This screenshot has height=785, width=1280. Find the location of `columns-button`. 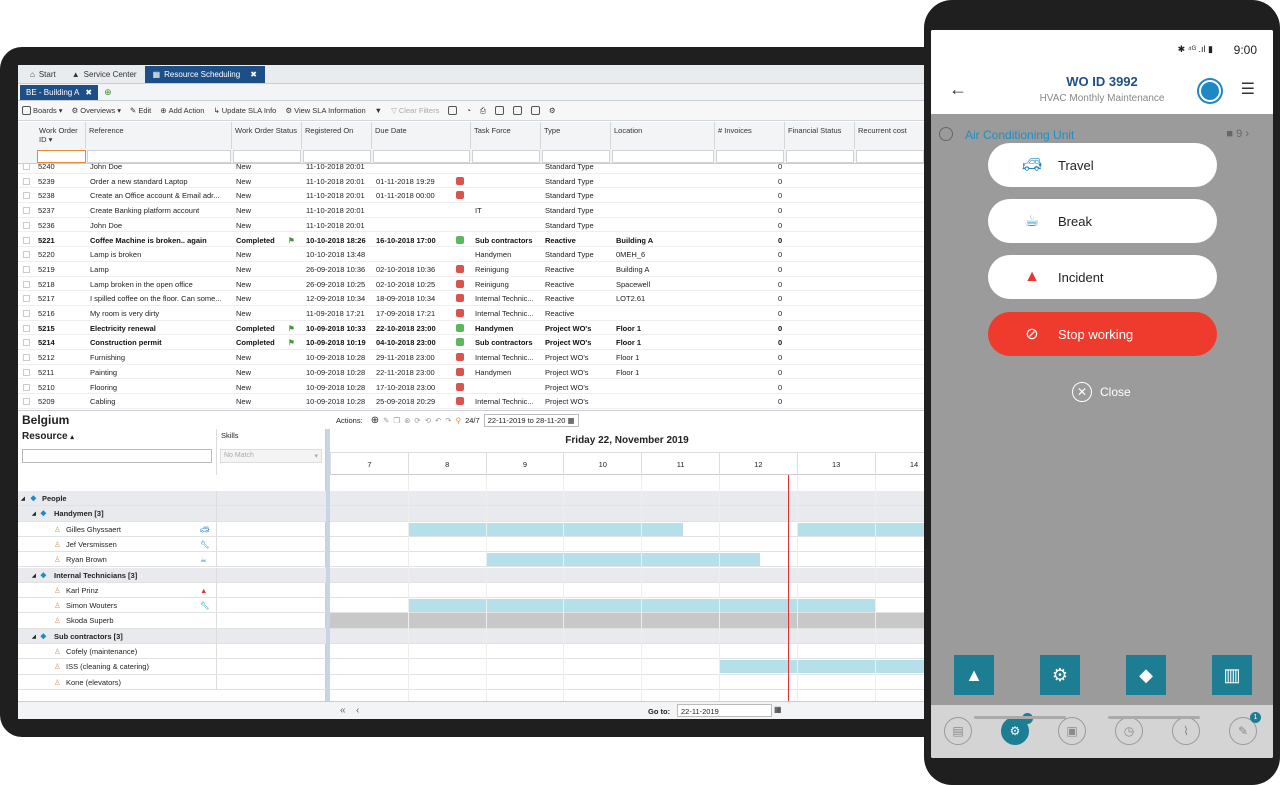

columns-button is located at coordinates (453, 110).